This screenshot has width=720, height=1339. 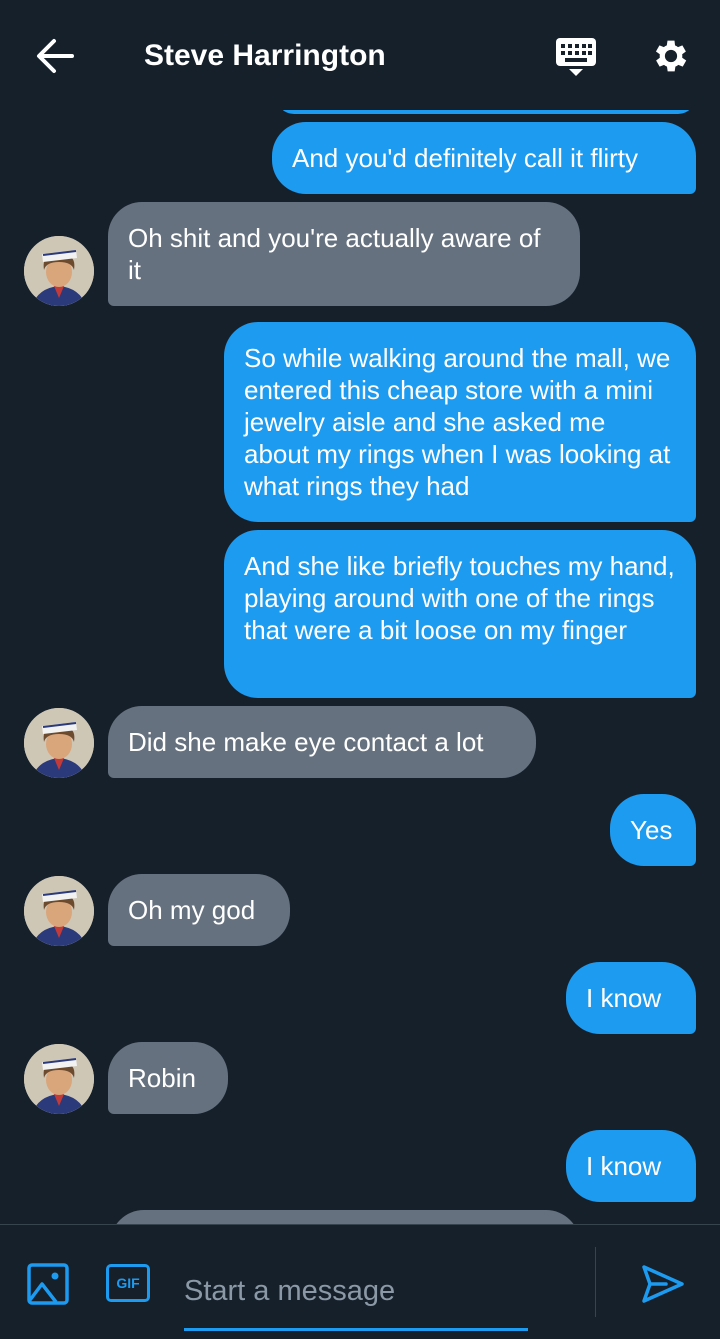 I want to click on arrow-left-icon, so click(x=55, y=56).